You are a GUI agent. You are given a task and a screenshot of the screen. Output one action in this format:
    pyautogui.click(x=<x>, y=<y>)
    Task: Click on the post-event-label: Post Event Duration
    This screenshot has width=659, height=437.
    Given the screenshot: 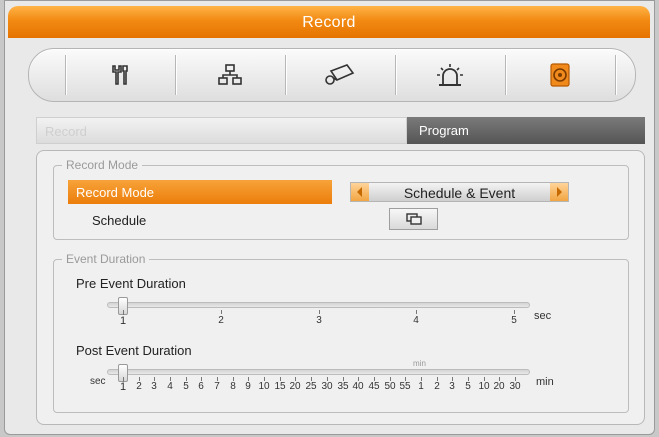 What is the action you would take?
    pyautogui.click(x=134, y=350)
    